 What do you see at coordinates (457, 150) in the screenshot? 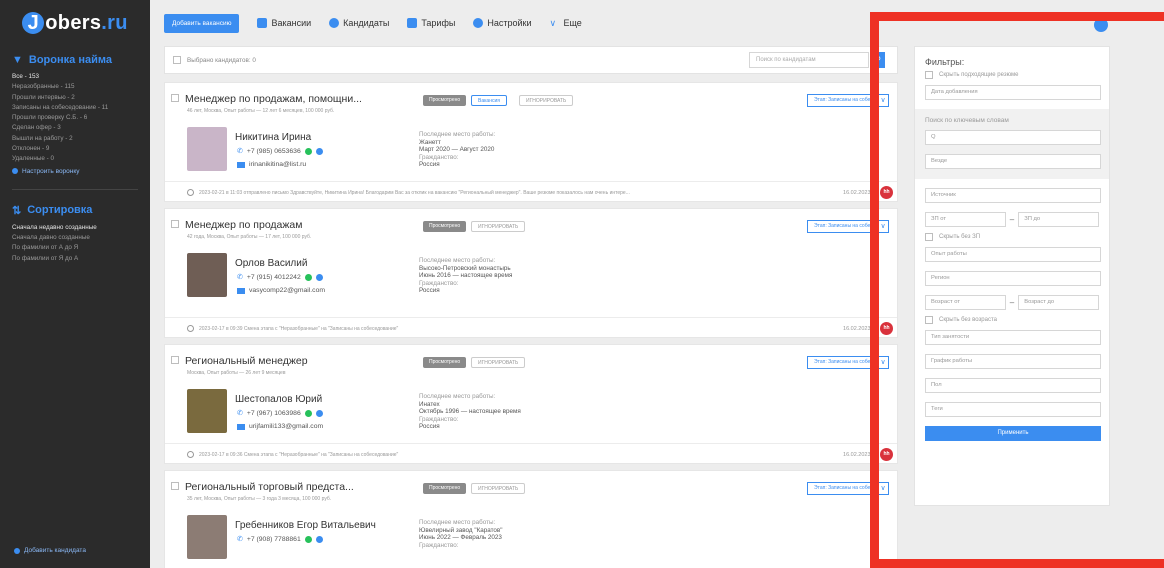
I see `last-job-period: Март 2020 — Август 2020` at bounding box center [457, 150].